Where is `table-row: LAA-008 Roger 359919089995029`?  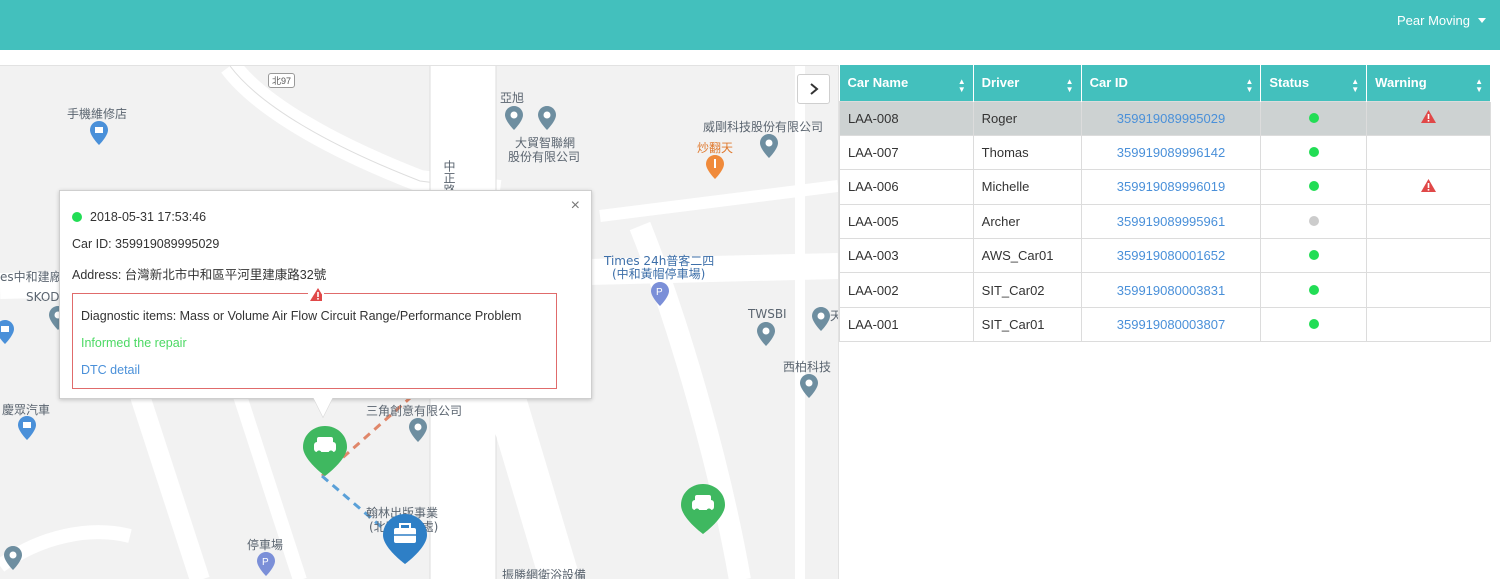
table-row: LAA-008 Roger 359919089995029 is located at coordinates (1165, 118).